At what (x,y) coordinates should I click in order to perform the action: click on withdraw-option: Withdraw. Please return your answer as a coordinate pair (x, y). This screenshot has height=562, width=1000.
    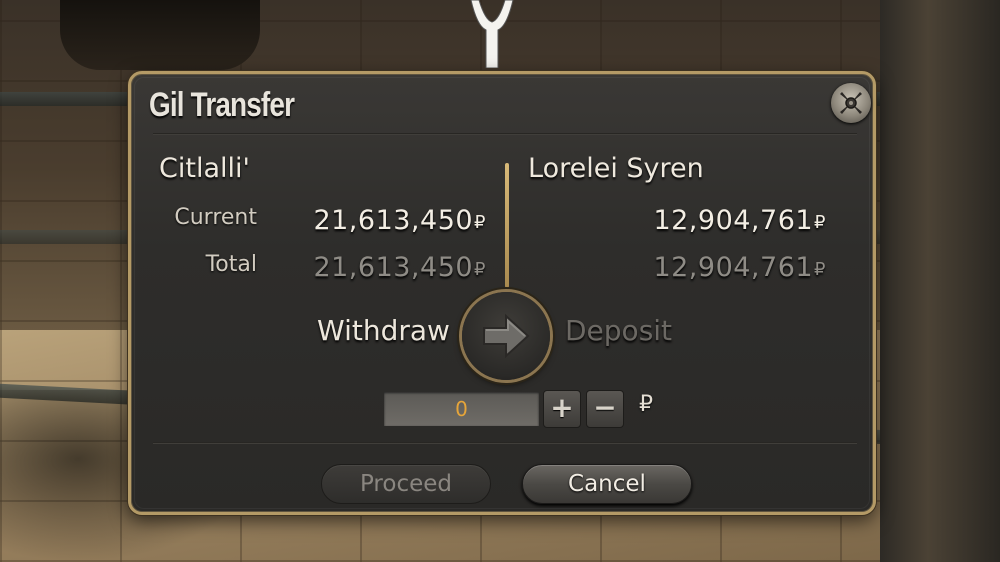
    Looking at the image, I should click on (383, 330).